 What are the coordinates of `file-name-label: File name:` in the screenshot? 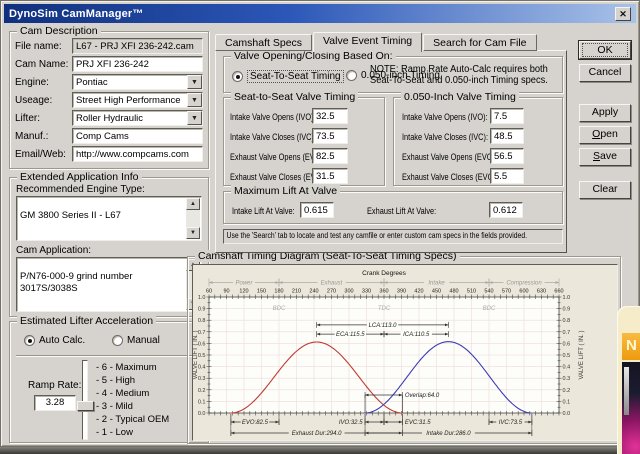 It's located at (38, 46).